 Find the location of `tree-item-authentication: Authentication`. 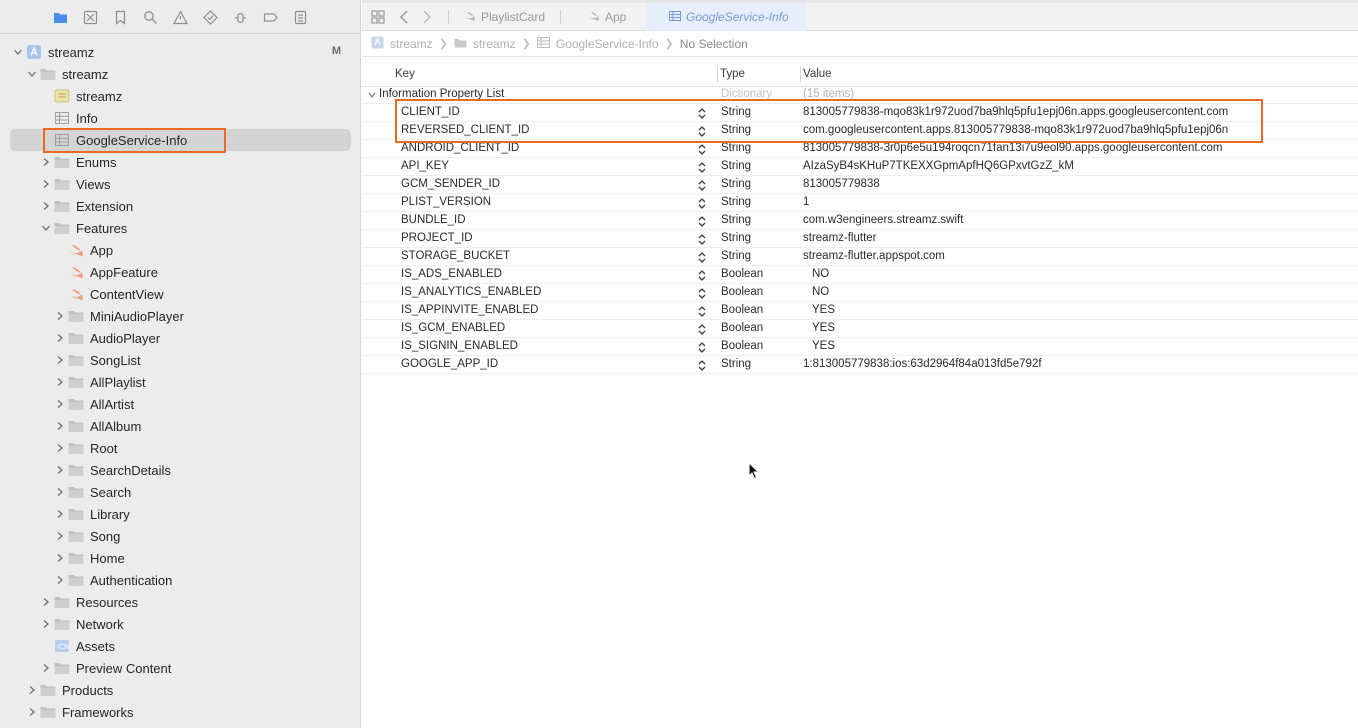

tree-item-authentication: Authentication is located at coordinates (180, 580).